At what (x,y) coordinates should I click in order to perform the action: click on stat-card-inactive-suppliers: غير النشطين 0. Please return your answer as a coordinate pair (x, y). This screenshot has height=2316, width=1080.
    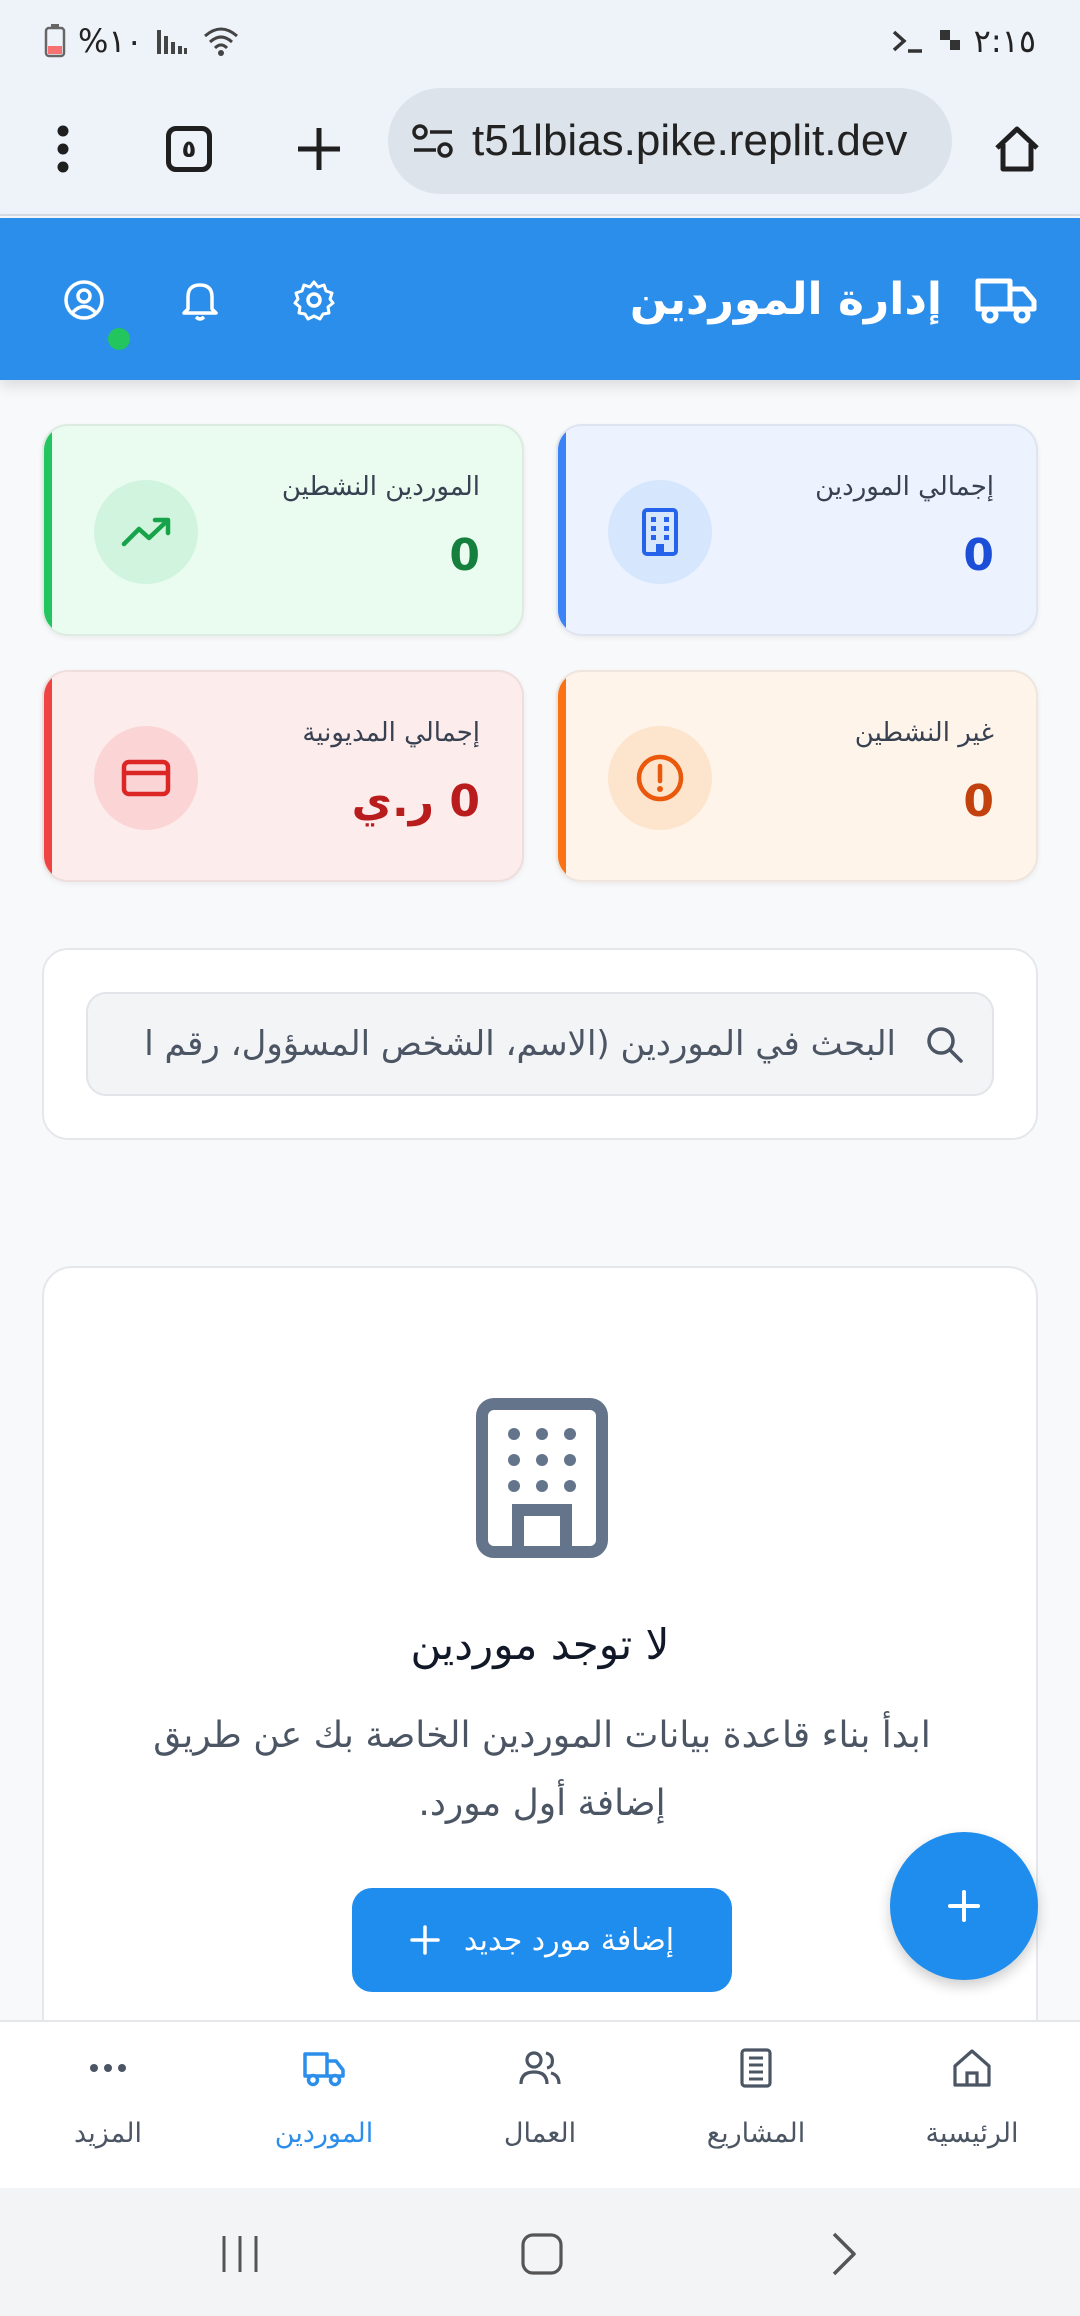
    Looking at the image, I should click on (797, 776).